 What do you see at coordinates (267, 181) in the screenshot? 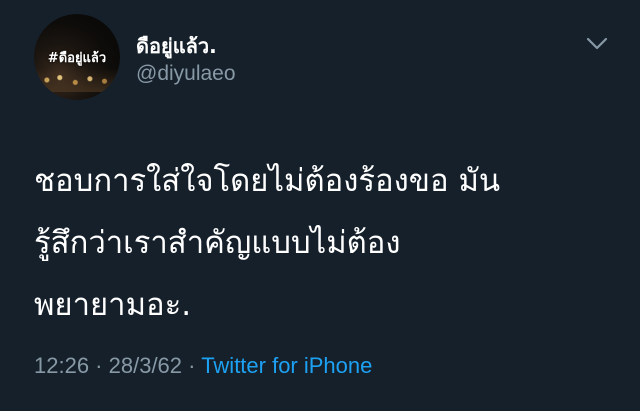
I see `tweet-text-line: ชอบการใส่ใจโดยไม่ต้องร้องขอ มัน` at bounding box center [267, 181].